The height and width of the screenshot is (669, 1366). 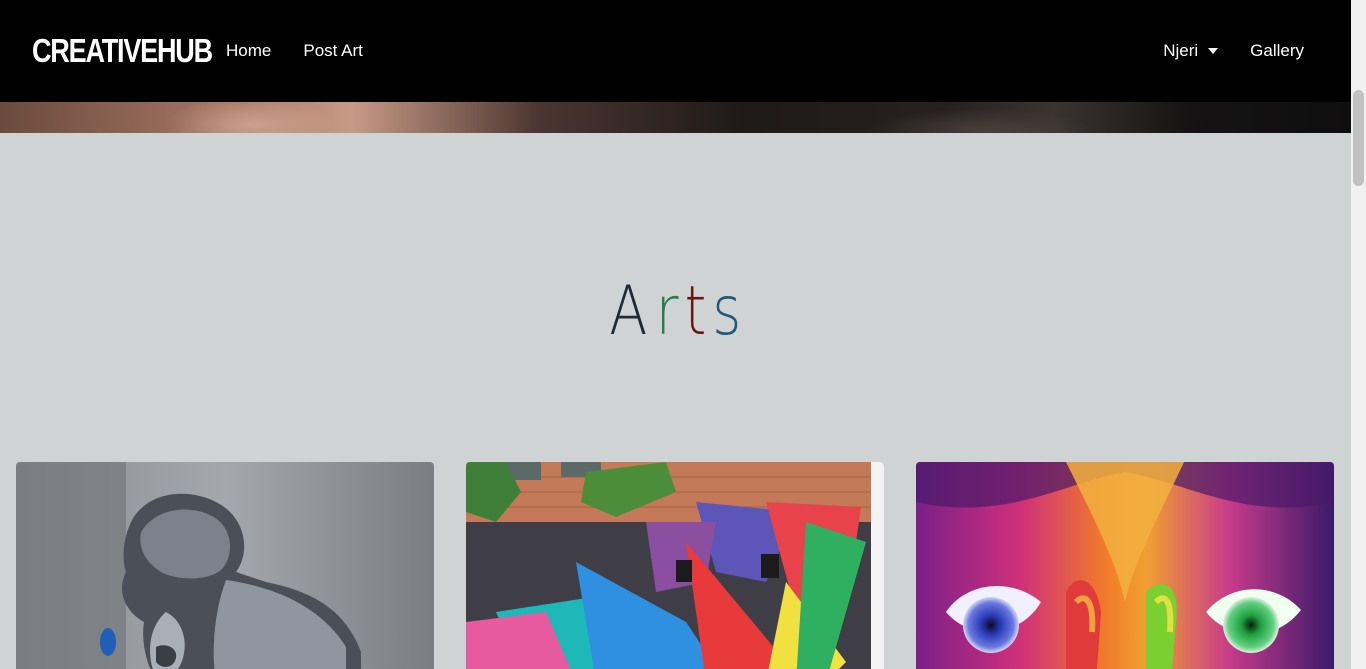 What do you see at coordinates (294, 51) in the screenshot?
I see `nav-links: Home Post Art` at bounding box center [294, 51].